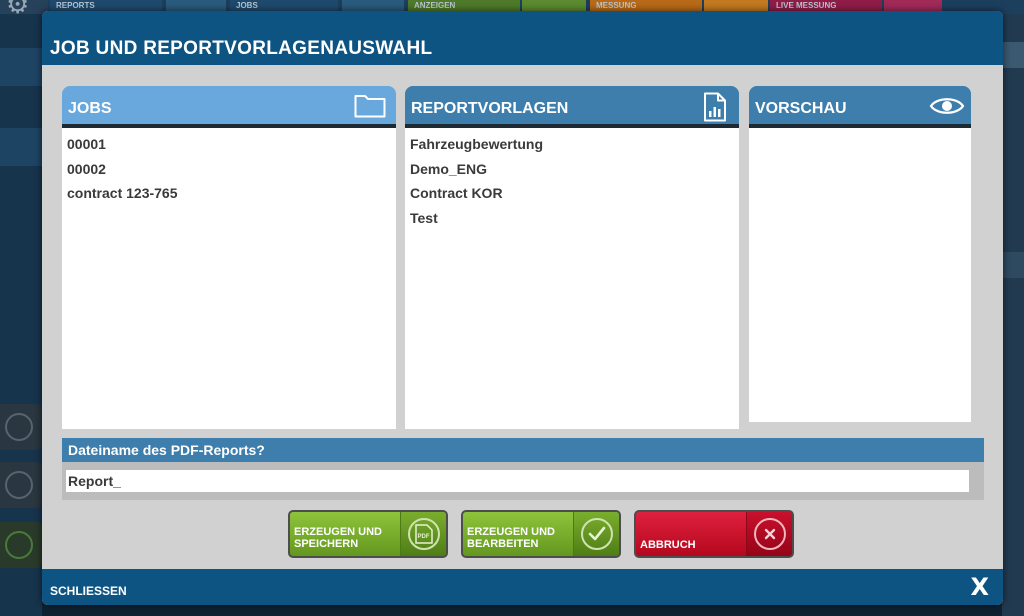 The height and width of the screenshot is (616, 1024). I want to click on dialog-footer: SCHLIESSEN X, so click(522, 587).